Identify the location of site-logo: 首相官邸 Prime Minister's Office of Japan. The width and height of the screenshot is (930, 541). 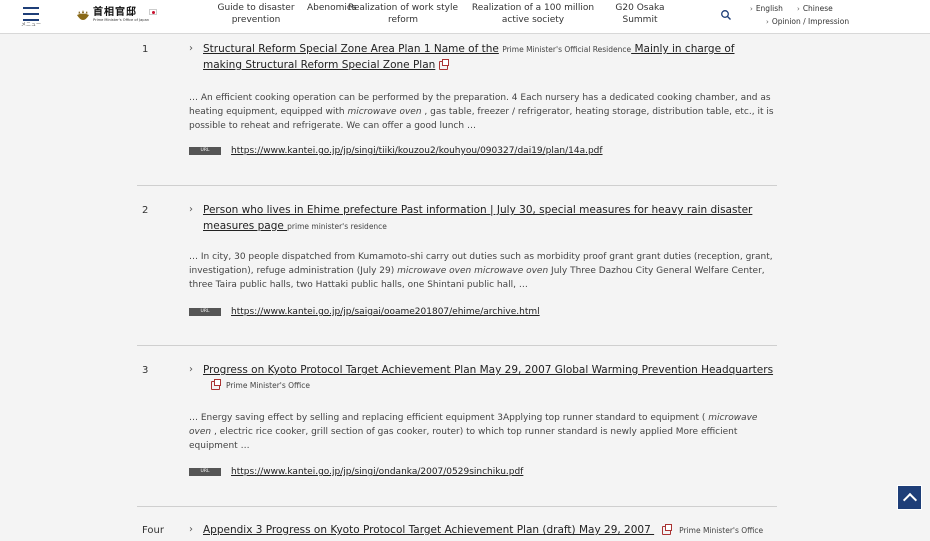
(118, 16).